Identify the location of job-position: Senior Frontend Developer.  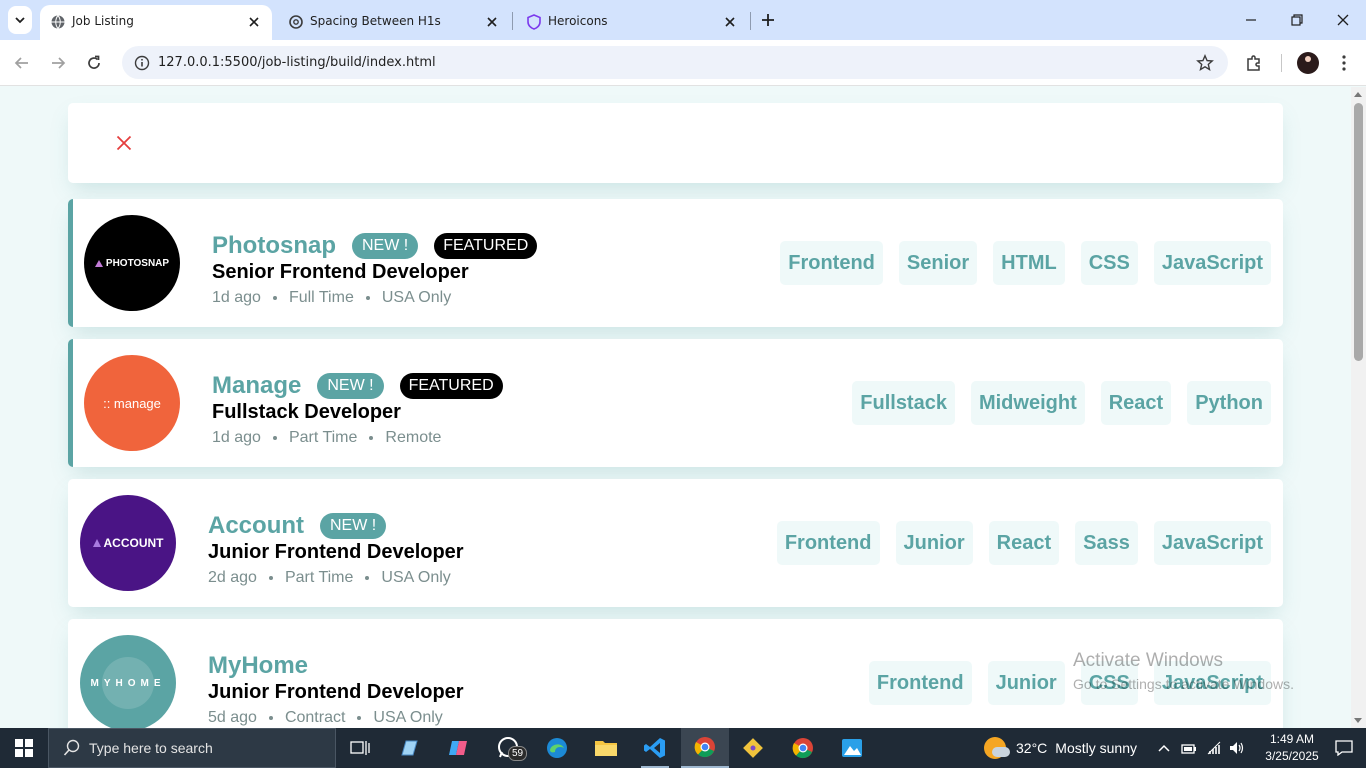
(374, 272).